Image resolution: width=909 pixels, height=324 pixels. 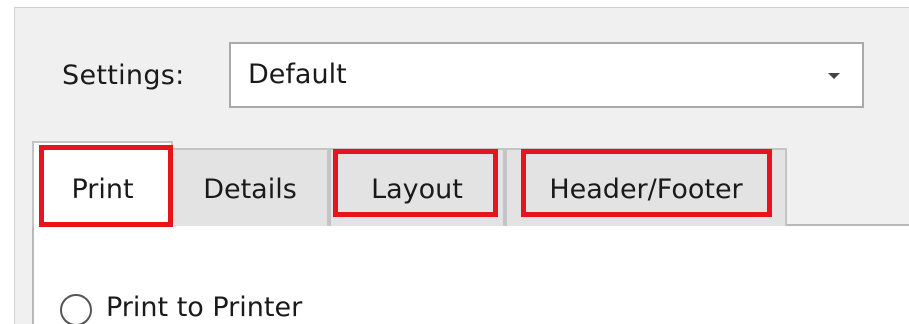 I want to click on tab-details: Details, so click(x=250, y=187).